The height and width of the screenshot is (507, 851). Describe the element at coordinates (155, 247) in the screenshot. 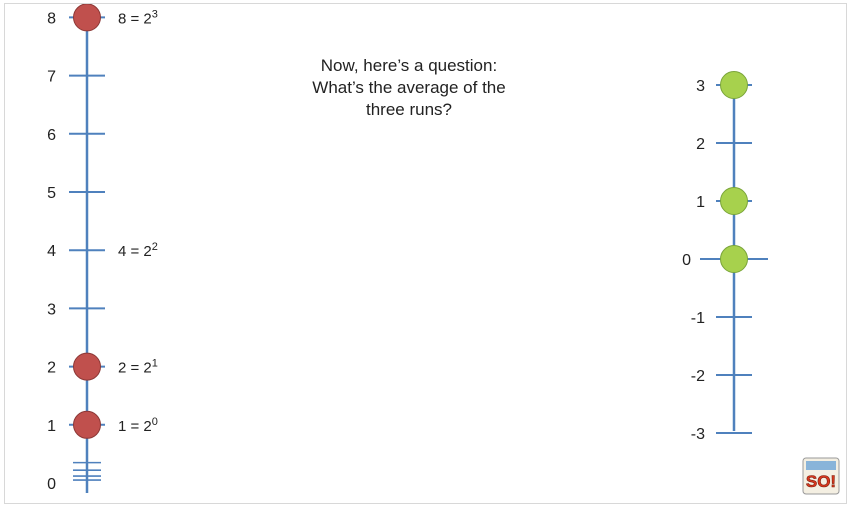

I see `power-exponent: 2` at that location.